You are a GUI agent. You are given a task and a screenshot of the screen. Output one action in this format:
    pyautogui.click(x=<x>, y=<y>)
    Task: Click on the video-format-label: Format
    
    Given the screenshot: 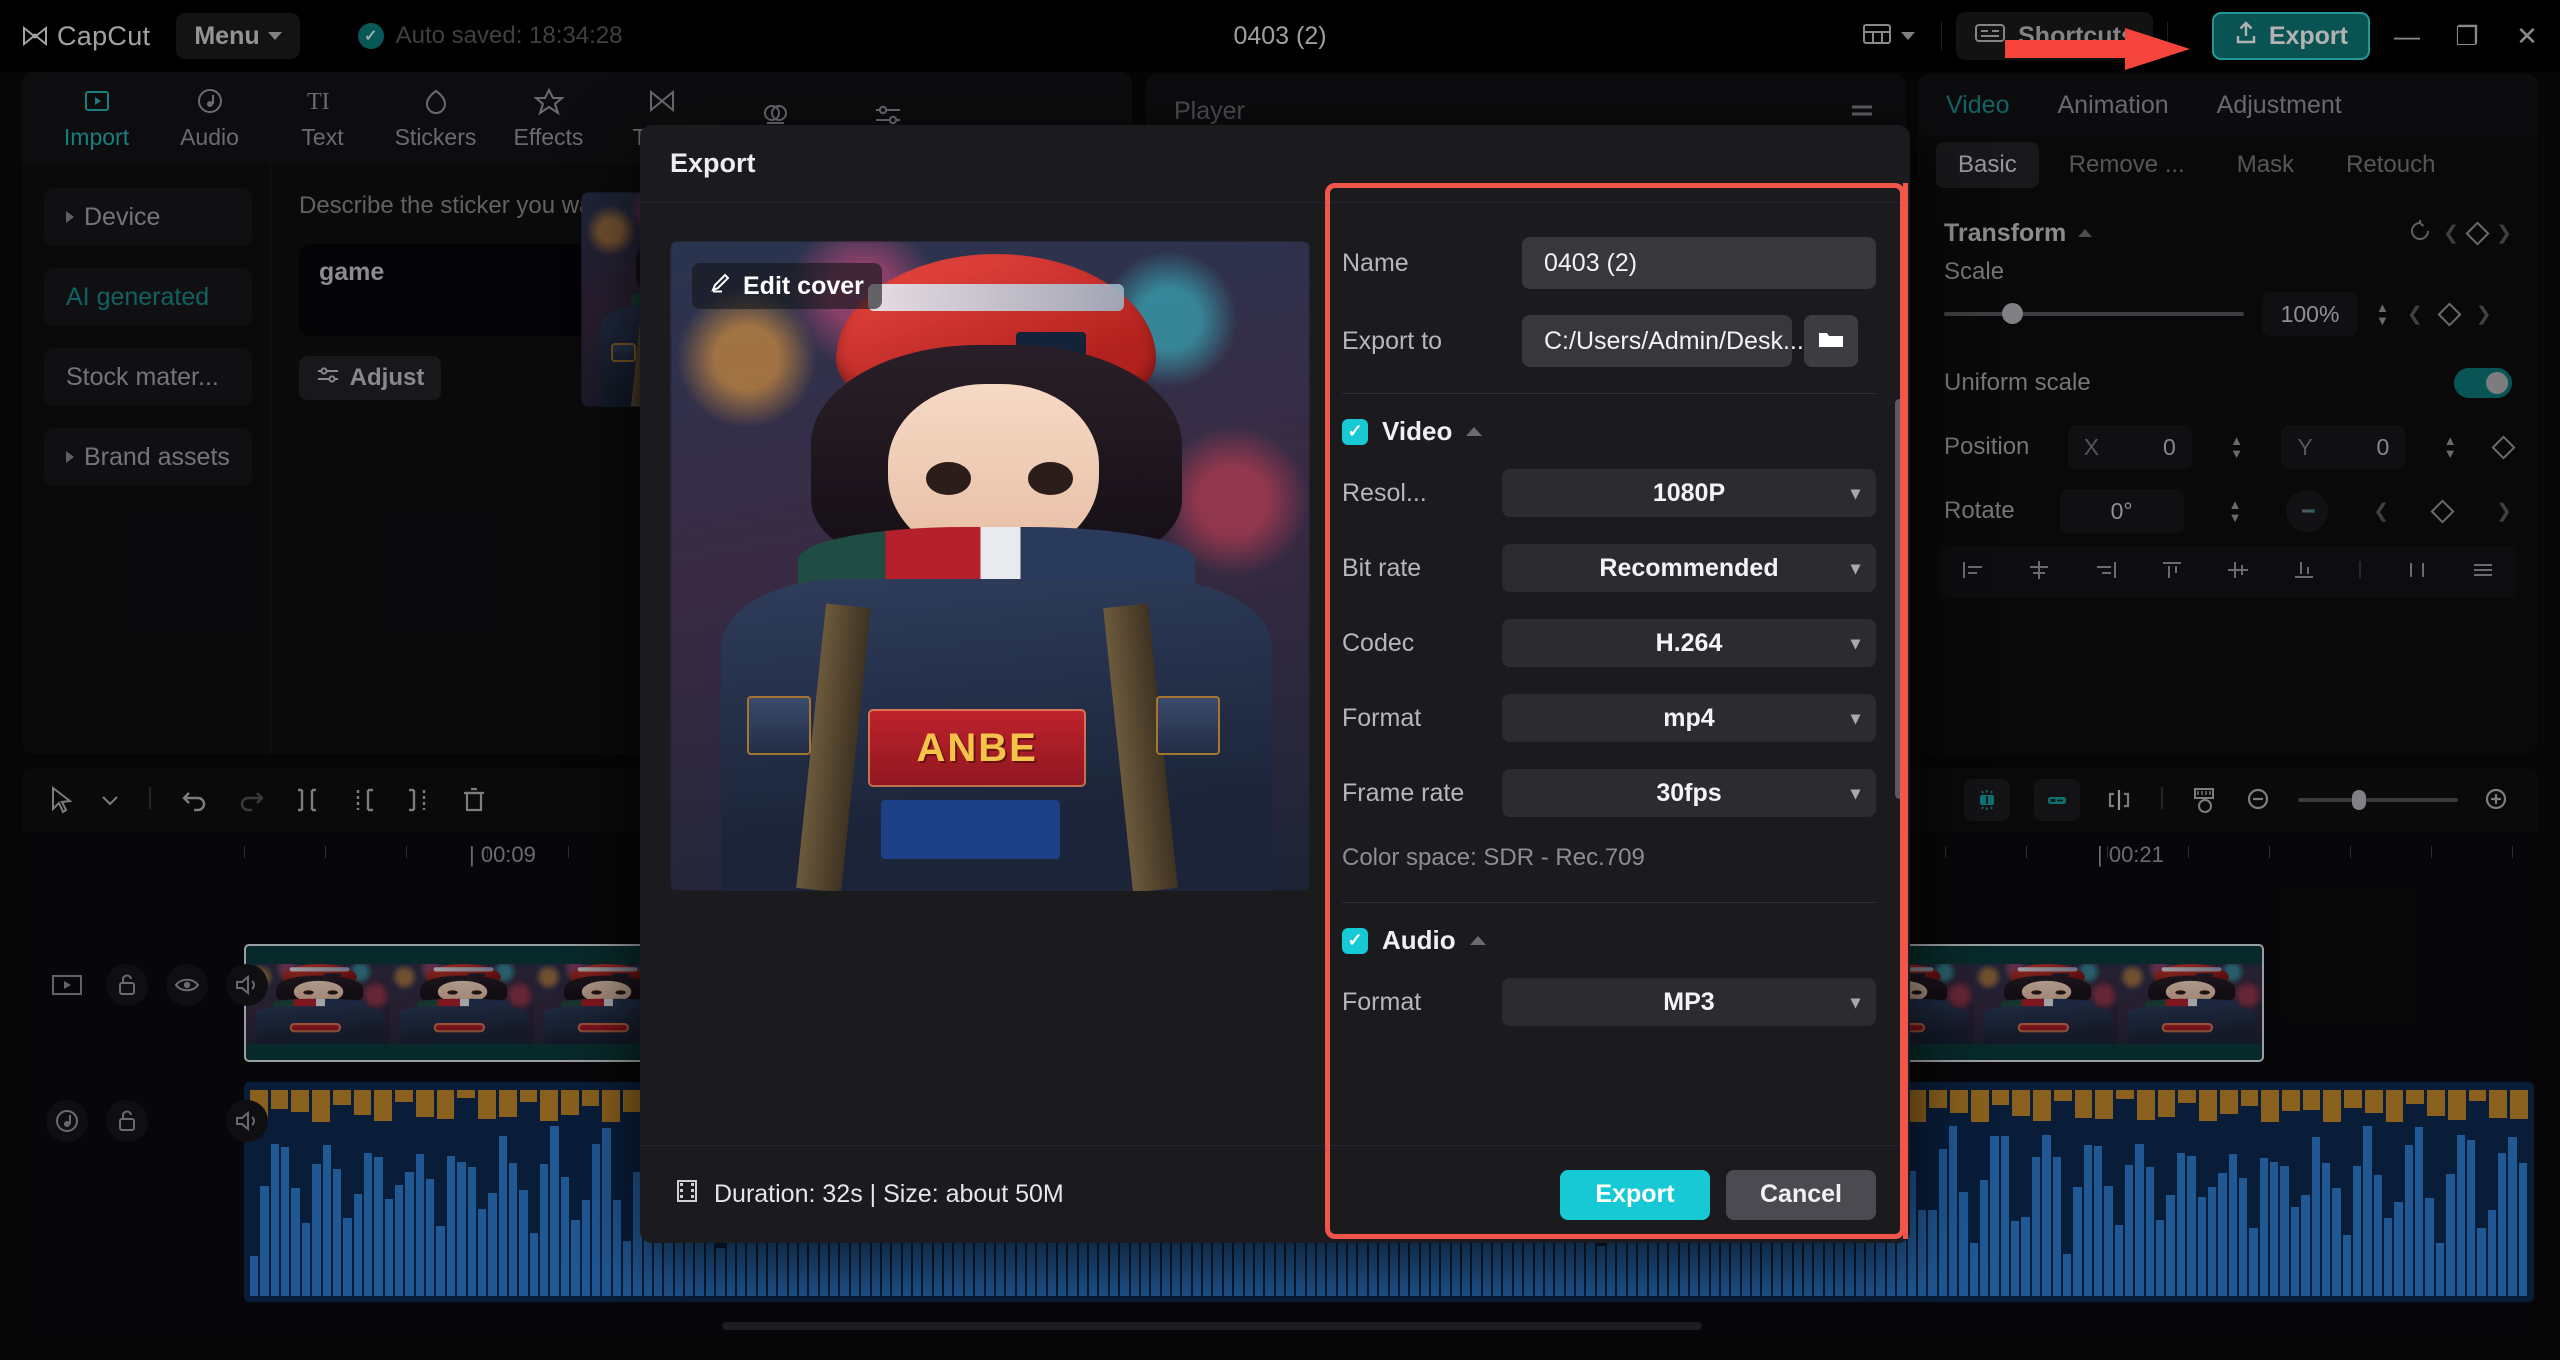 What is the action you would take?
    pyautogui.click(x=1382, y=717)
    